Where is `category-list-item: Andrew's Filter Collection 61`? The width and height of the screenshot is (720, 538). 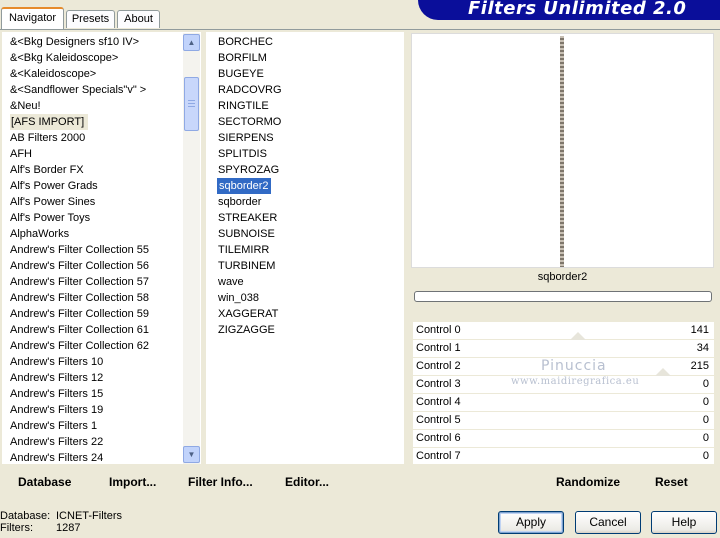 category-list-item: Andrew's Filter Collection 61 is located at coordinates (79, 330).